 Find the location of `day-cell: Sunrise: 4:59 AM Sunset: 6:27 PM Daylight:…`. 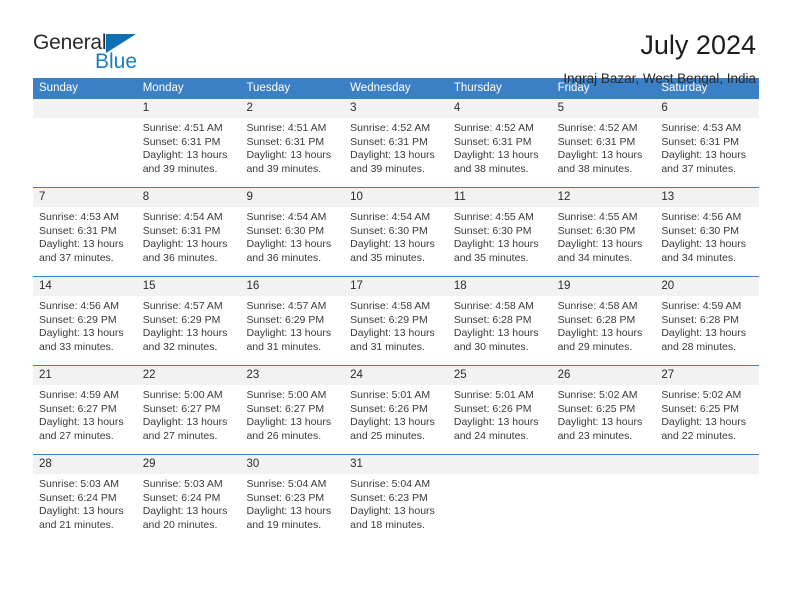

day-cell: Sunrise: 4:59 AM Sunset: 6:27 PM Daylight:… is located at coordinates (85, 419).